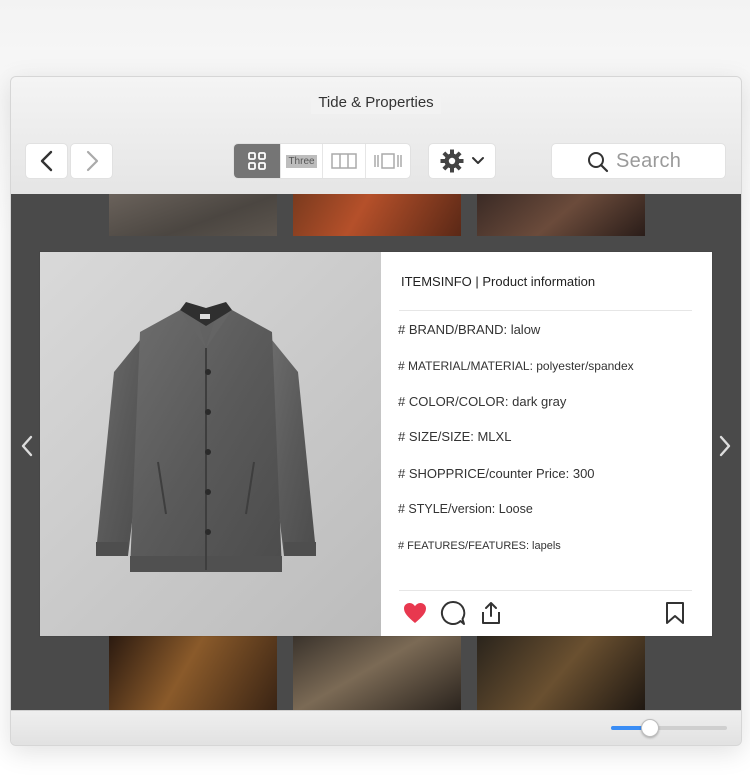  What do you see at coordinates (455, 436) in the screenshot?
I see `property-size: # SIZE/SIZE: MLXL` at bounding box center [455, 436].